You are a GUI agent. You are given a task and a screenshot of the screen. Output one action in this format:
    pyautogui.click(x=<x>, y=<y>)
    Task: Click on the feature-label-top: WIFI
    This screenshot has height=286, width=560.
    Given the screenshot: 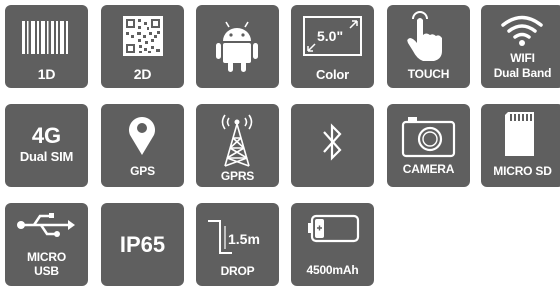 What is the action you would take?
    pyautogui.click(x=522, y=58)
    